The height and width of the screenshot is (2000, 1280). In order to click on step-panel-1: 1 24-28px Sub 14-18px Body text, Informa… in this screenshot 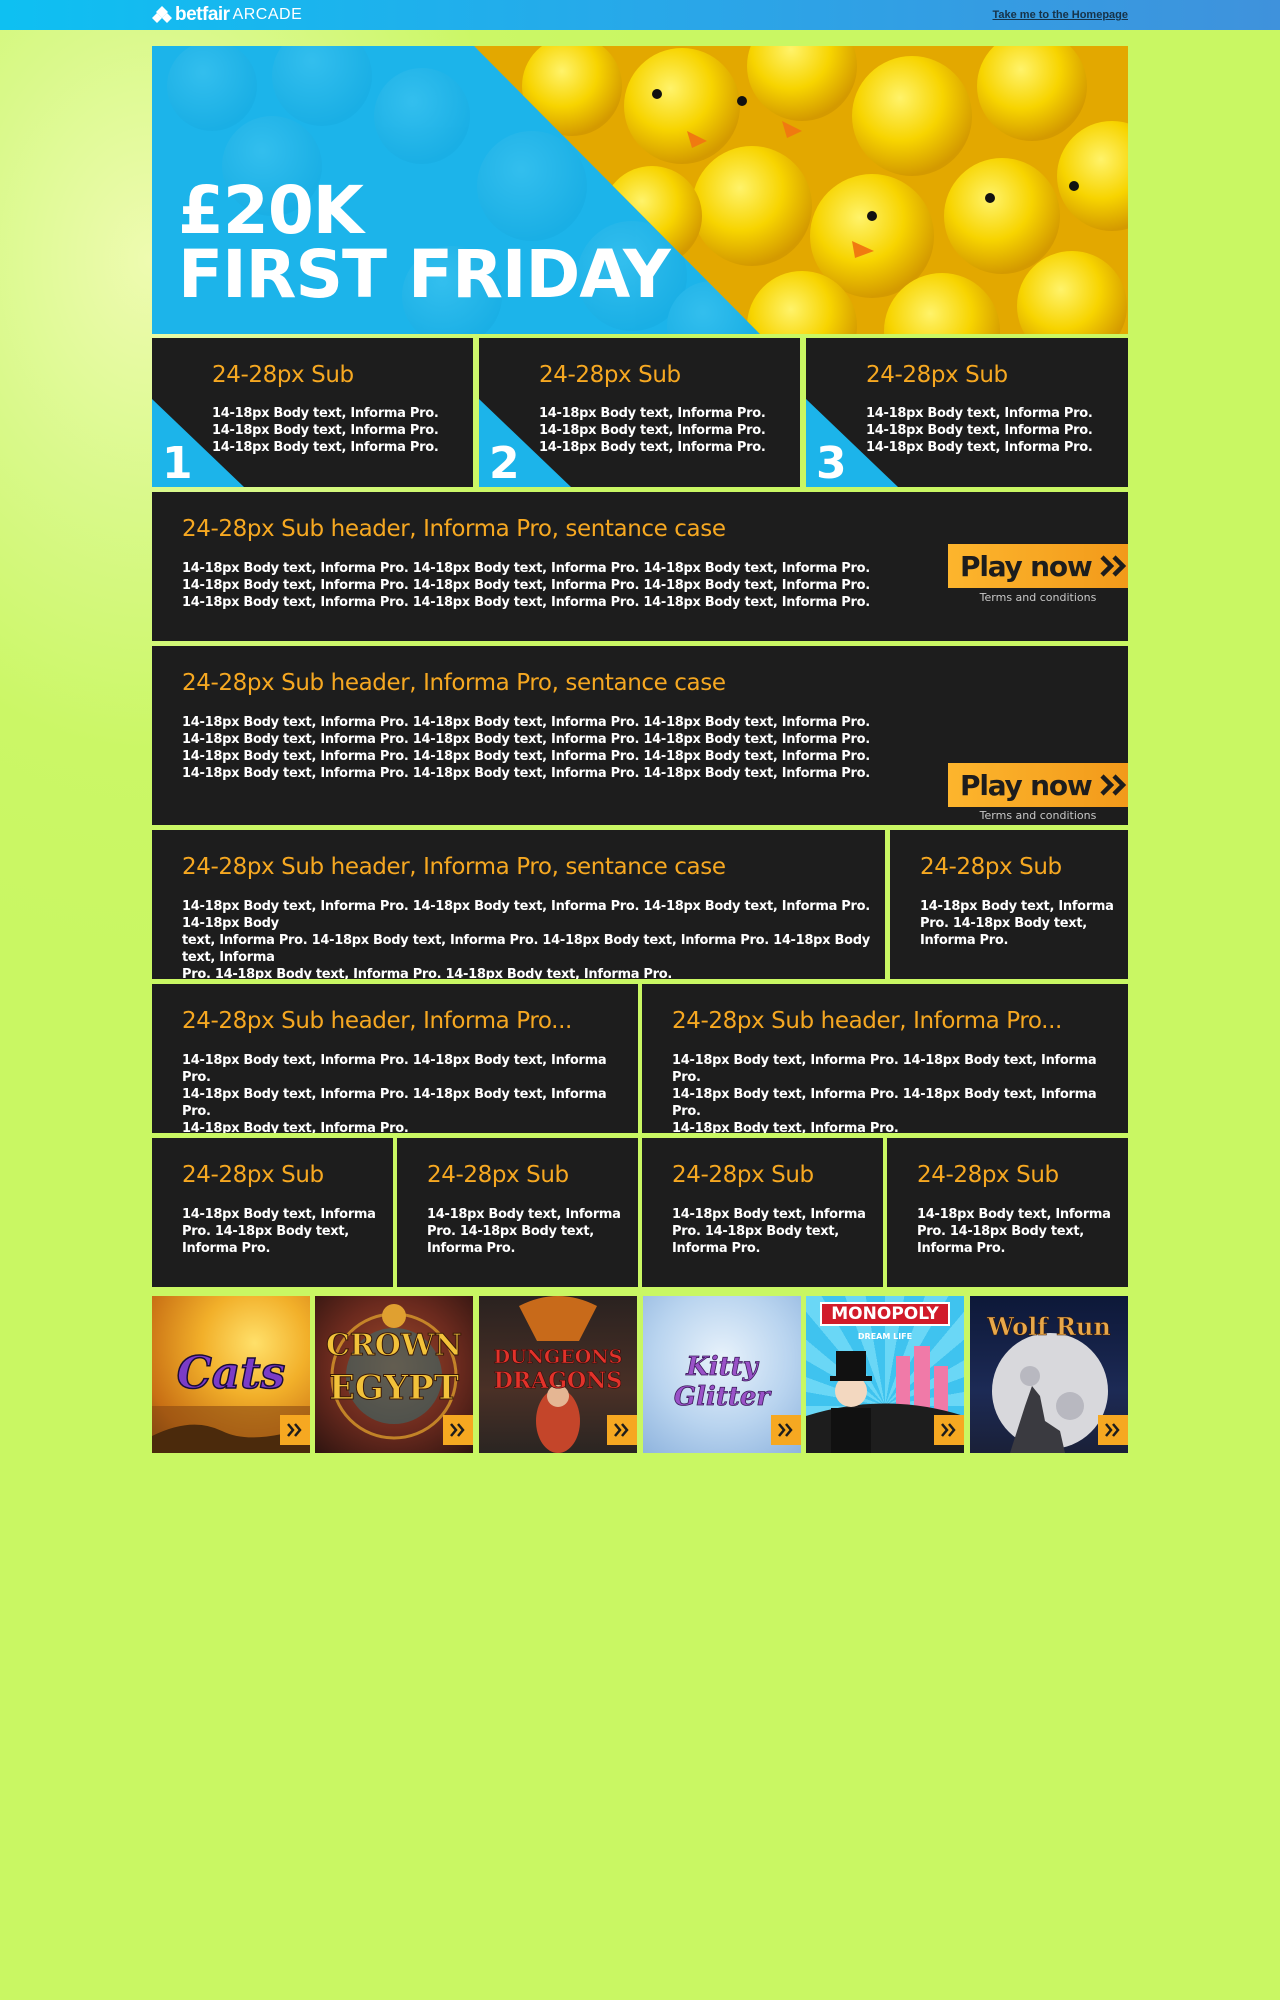, I will do `click(312, 412)`.